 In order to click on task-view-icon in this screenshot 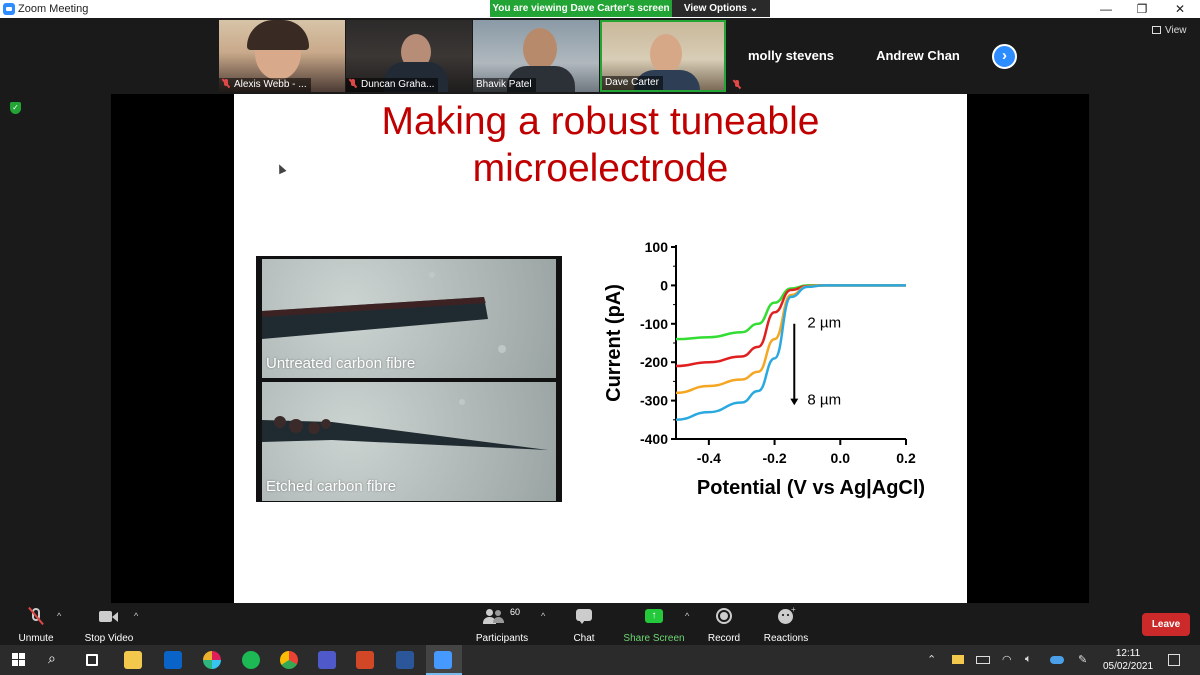, I will do `click(92, 660)`.